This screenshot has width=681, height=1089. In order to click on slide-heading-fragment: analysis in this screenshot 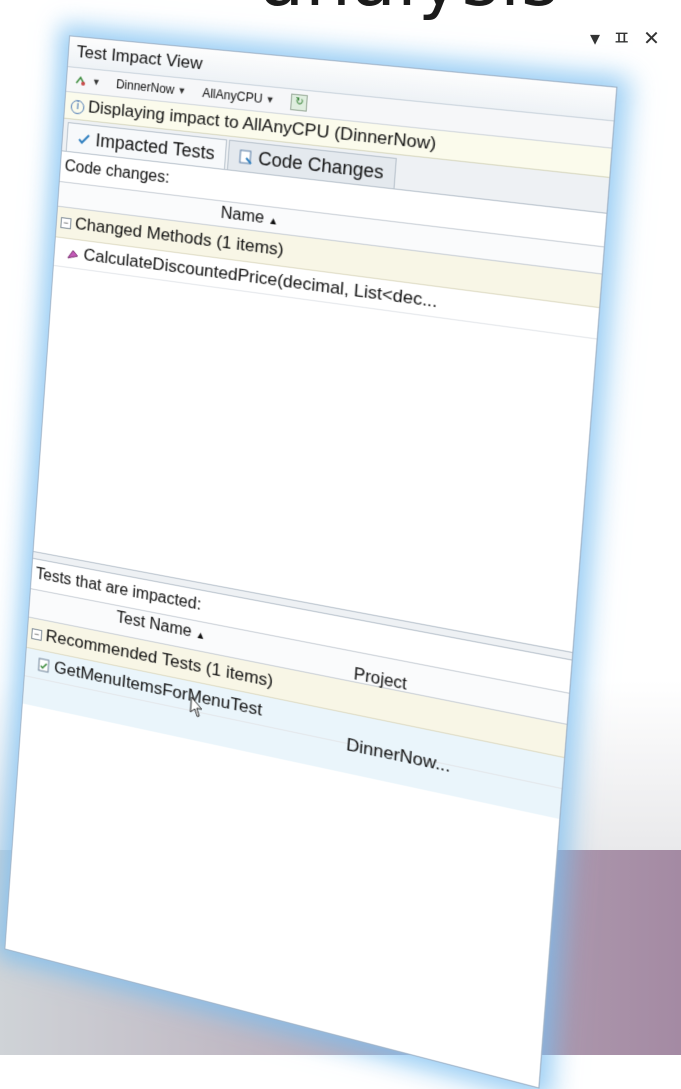, I will do `click(410, 11)`.